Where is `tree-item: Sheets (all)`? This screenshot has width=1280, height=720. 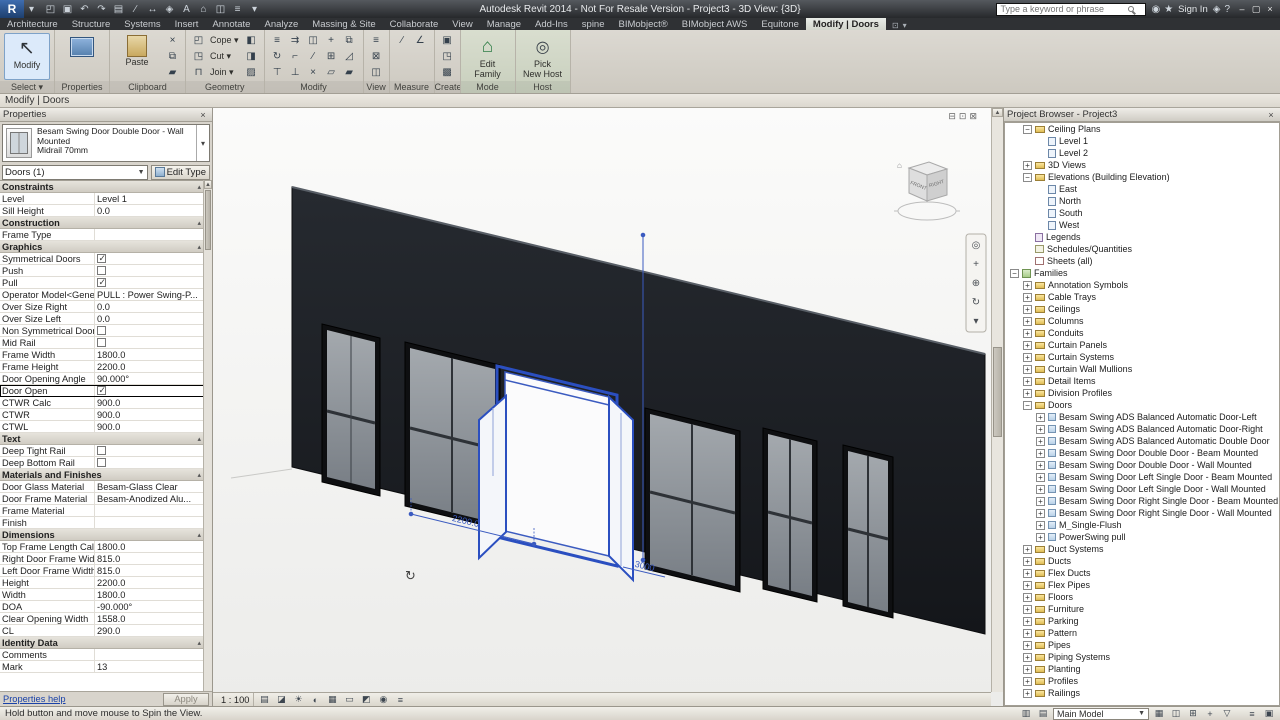
tree-item: Sheets (all) is located at coordinates (1142, 261).